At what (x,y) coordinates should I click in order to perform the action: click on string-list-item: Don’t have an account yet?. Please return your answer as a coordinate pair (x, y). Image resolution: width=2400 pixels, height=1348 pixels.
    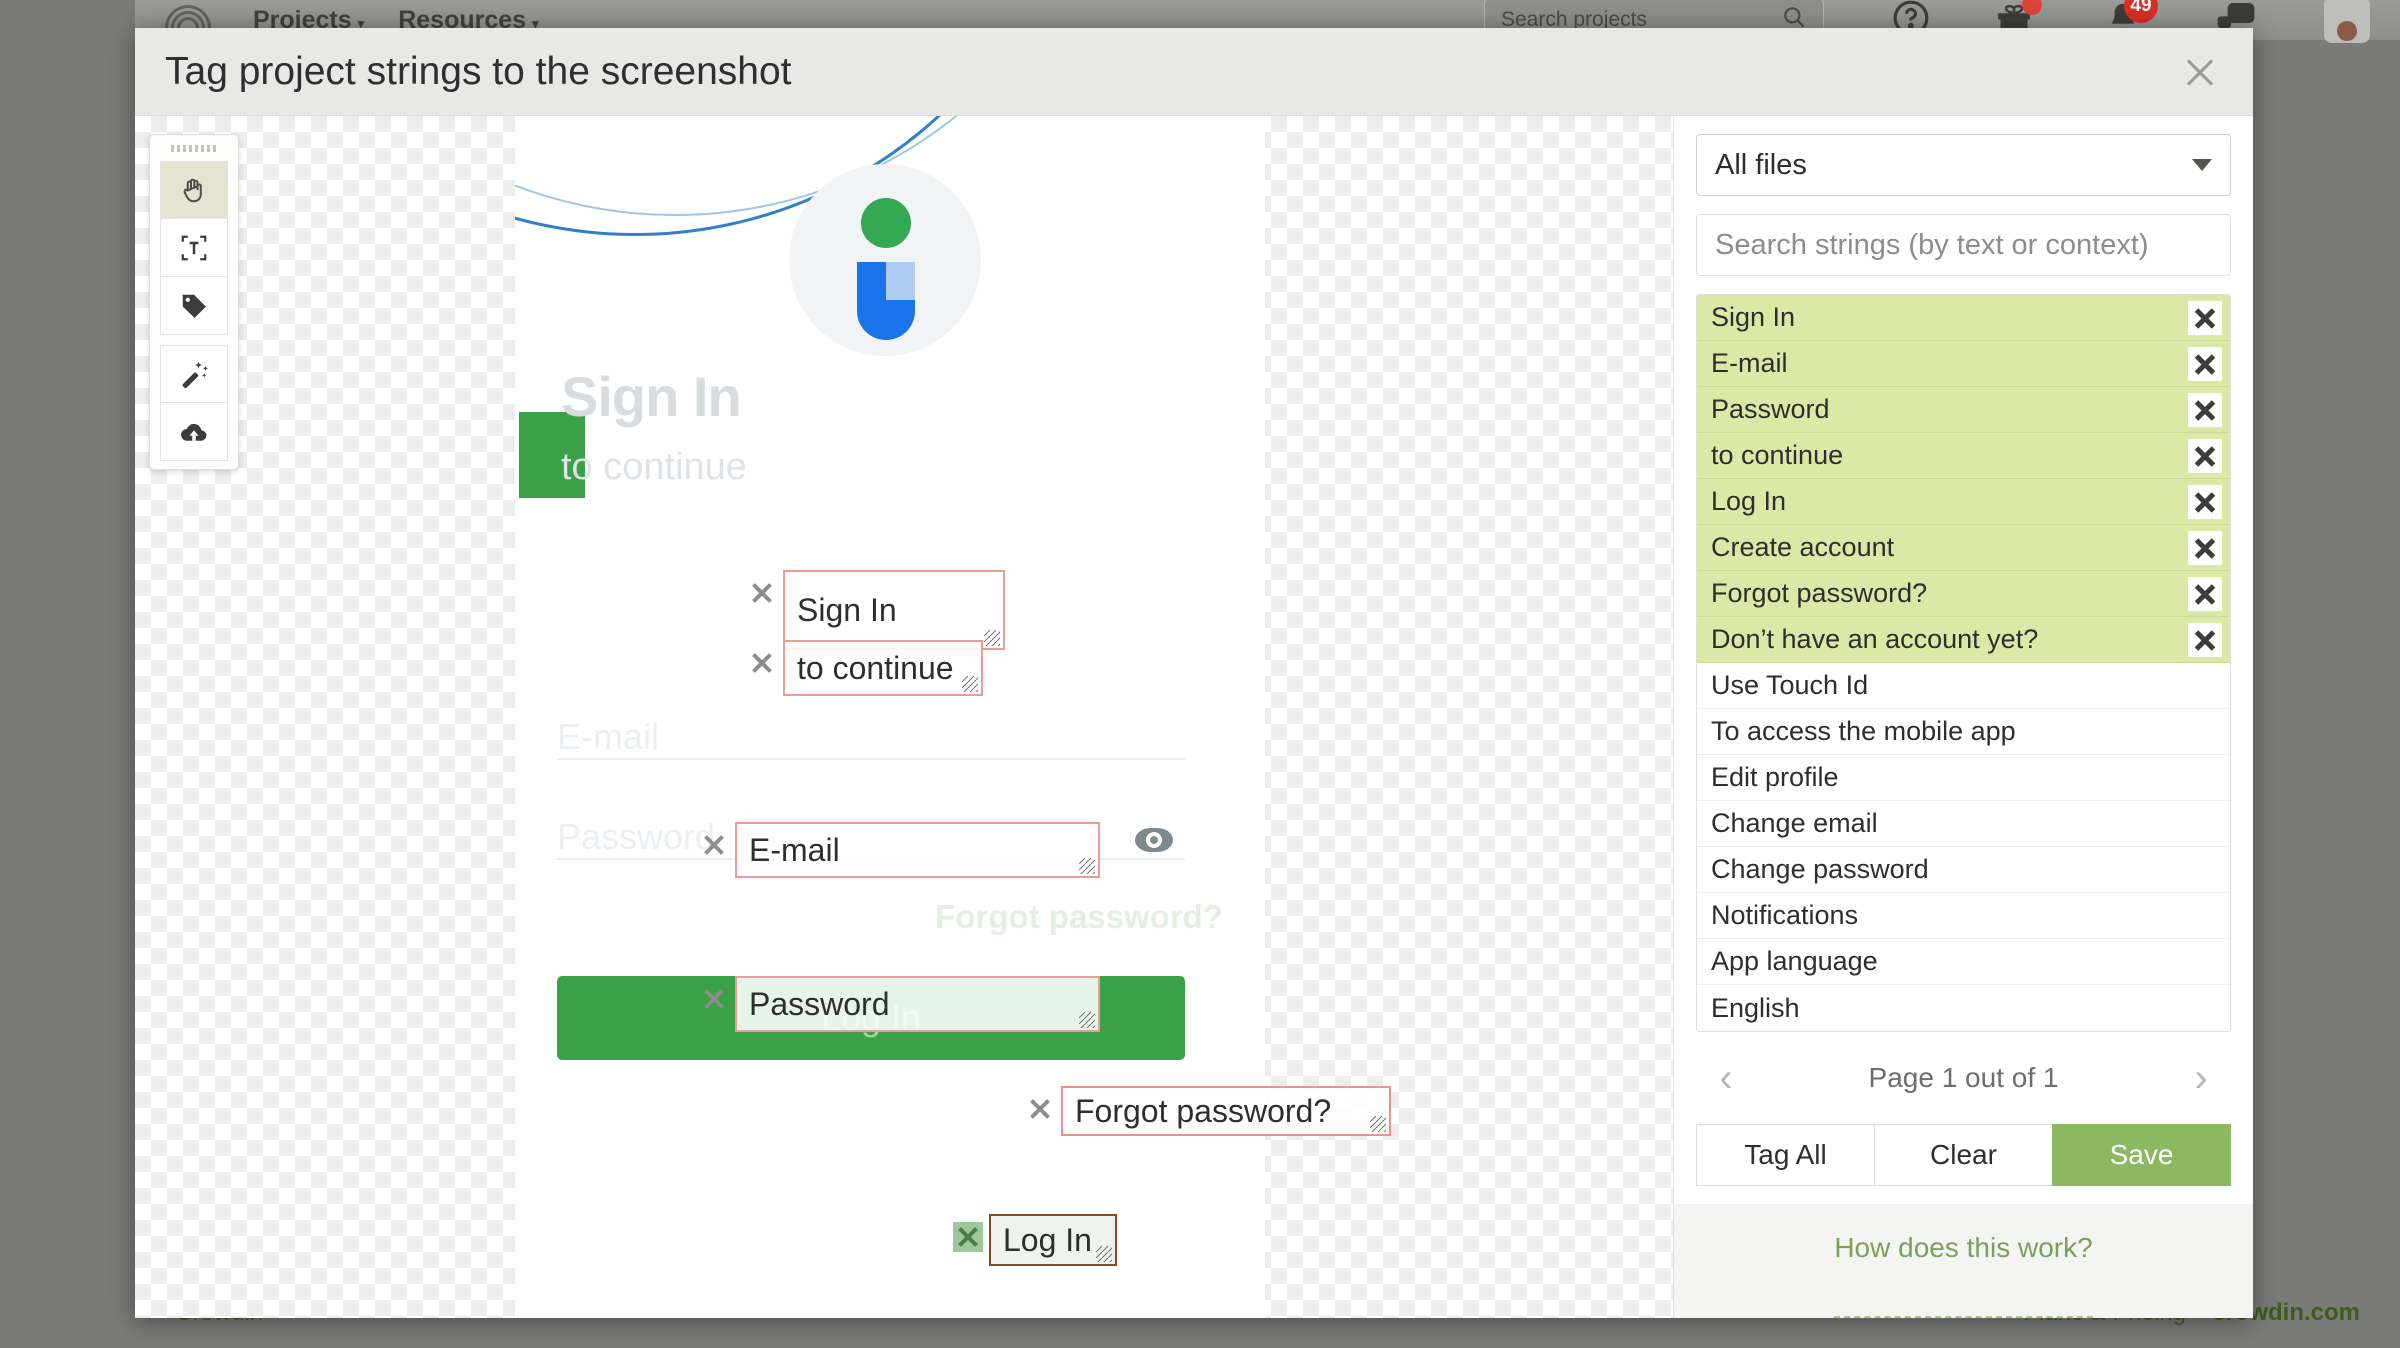
    Looking at the image, I should click on (1963, 640).